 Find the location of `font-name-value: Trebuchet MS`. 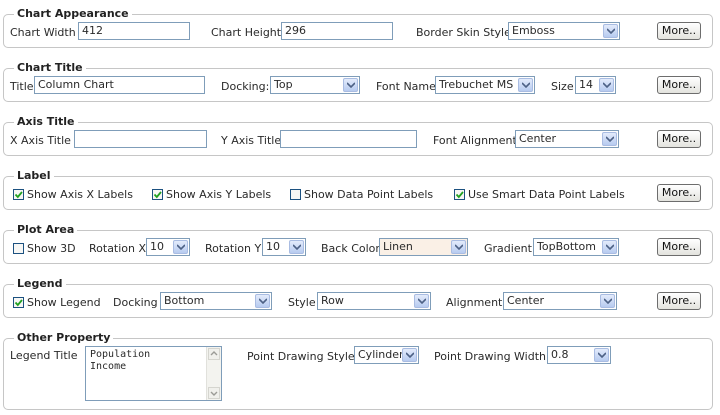

font-name-value: Trebuchet MS is located at coordinates (476, 84).